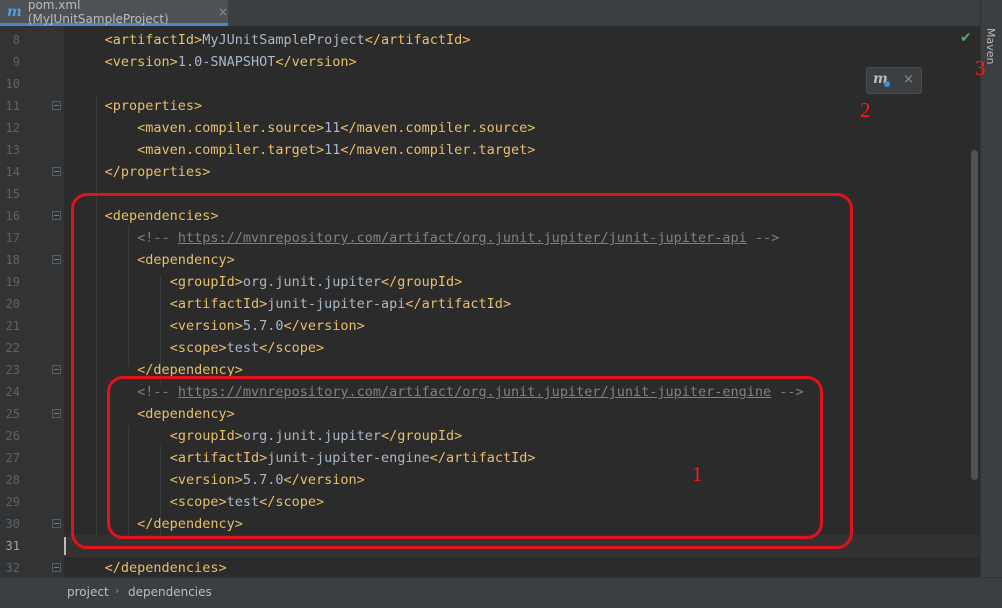 The image size is (1002, 608). Describe the element at coordinates (170, 592) in the screenshot. I see `breadcrumb-item-dependencies: dependencies` at that location.